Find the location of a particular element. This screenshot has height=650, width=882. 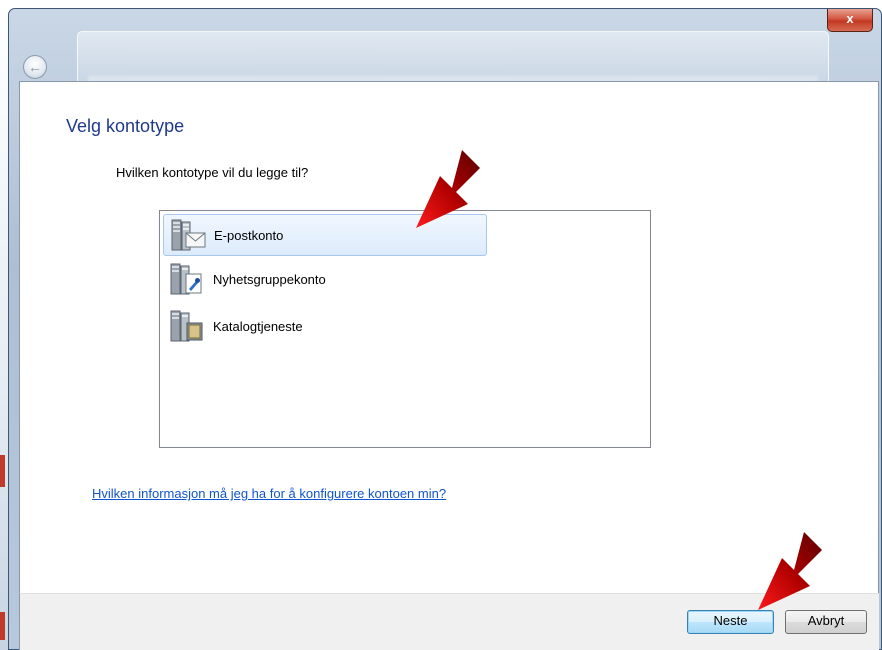

question-label: Hvilken kontotype vil du legge til? is located at coordinates (212, 172).